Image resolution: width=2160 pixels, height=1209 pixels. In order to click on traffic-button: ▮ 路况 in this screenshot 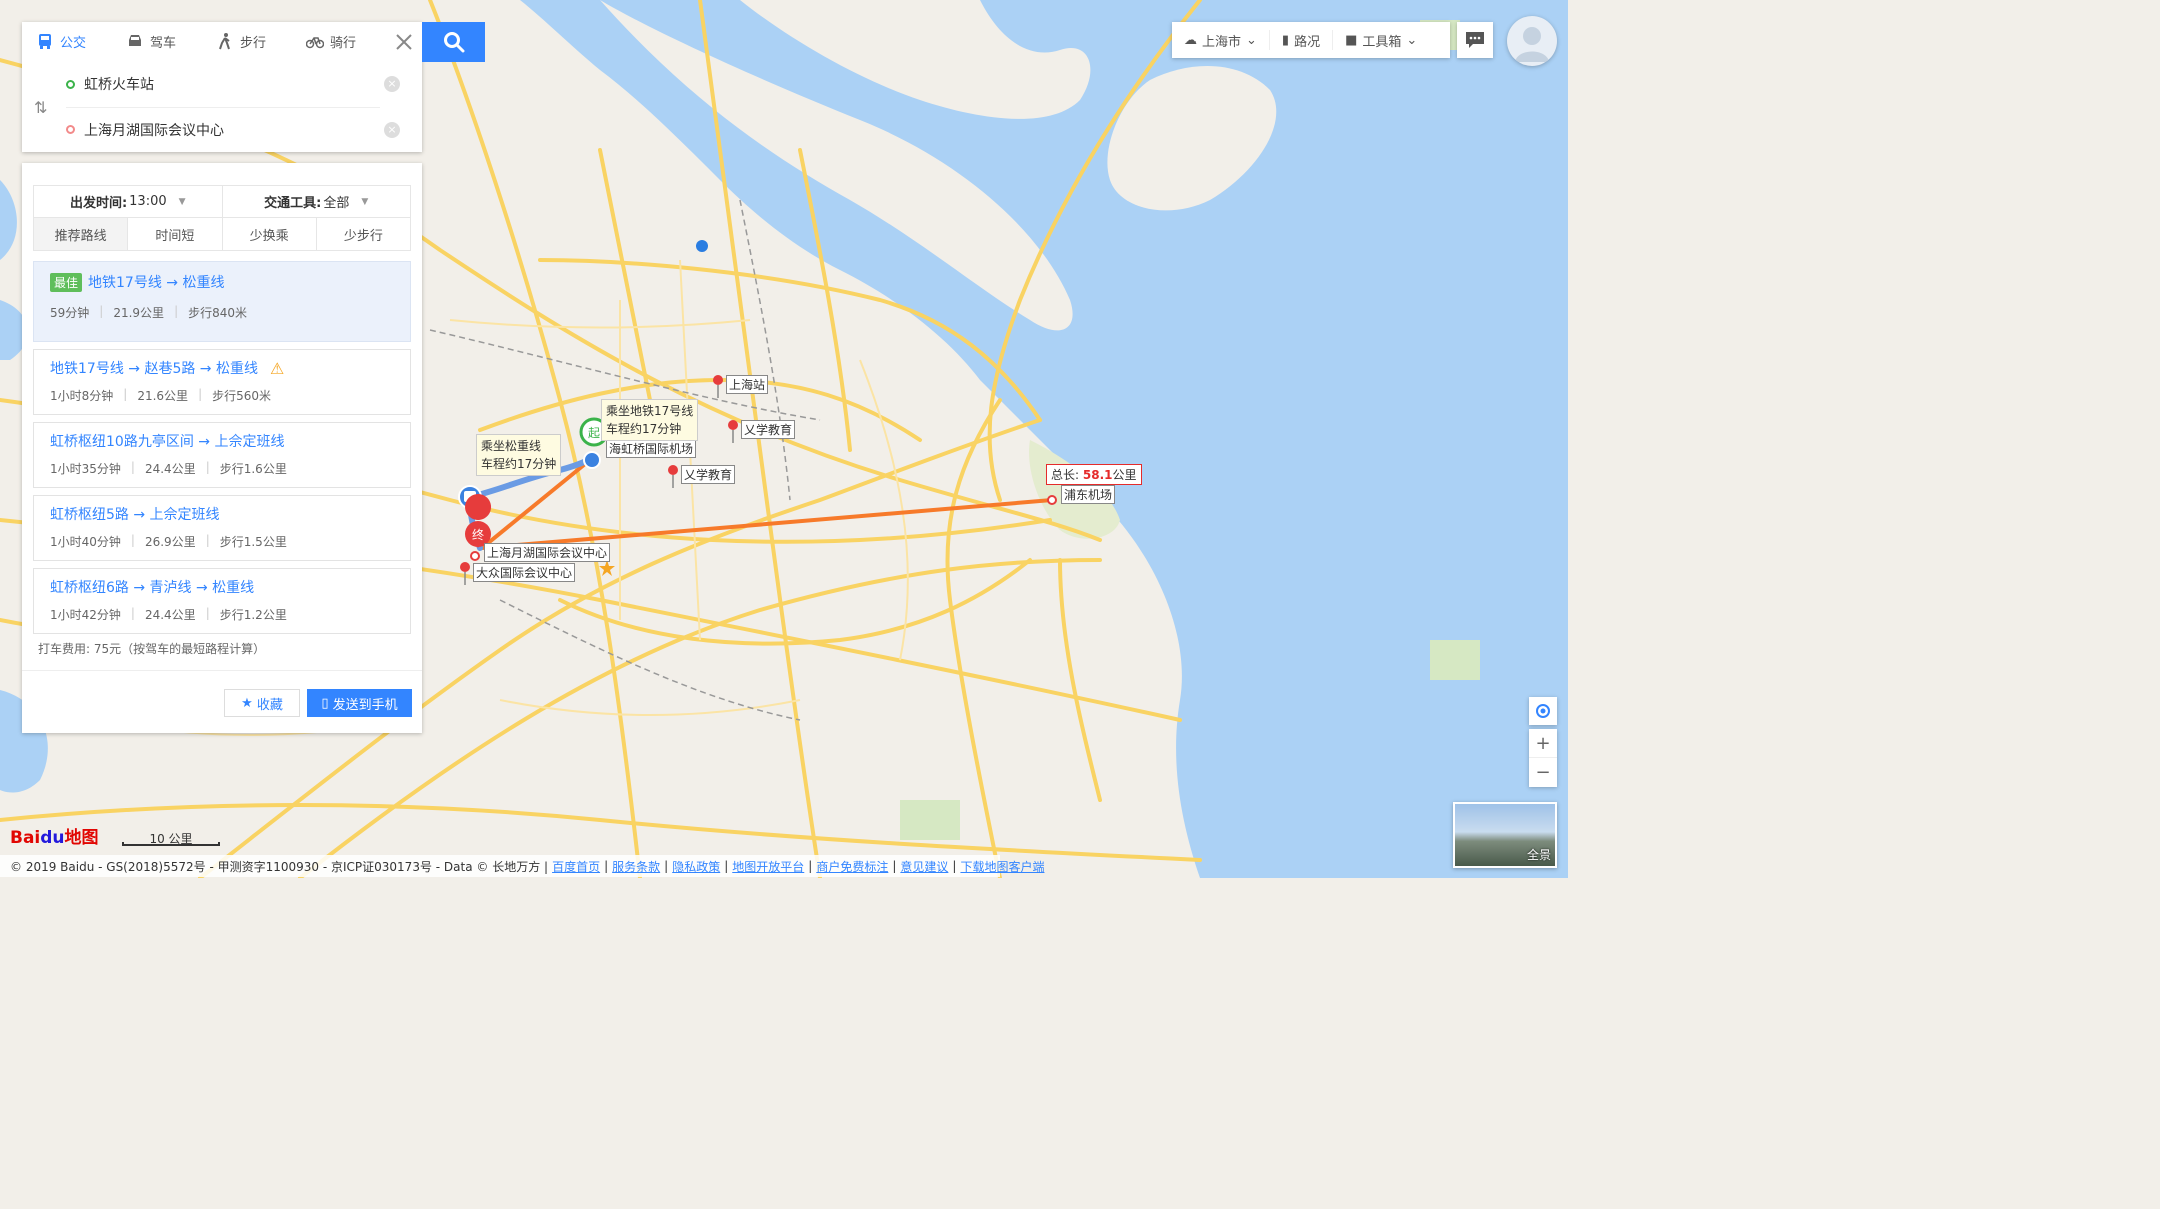, I will do `click(1302, 40)`.